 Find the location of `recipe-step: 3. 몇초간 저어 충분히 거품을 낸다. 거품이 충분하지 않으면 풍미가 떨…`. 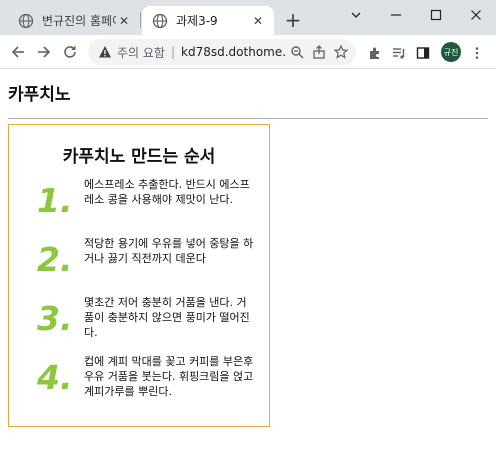

recipe-step: 3. 몇초간 저어 충분히 거품을 낸다. 거품이 충분하지 않으면 풍미가 떨… is located at coordinates (139, 325).